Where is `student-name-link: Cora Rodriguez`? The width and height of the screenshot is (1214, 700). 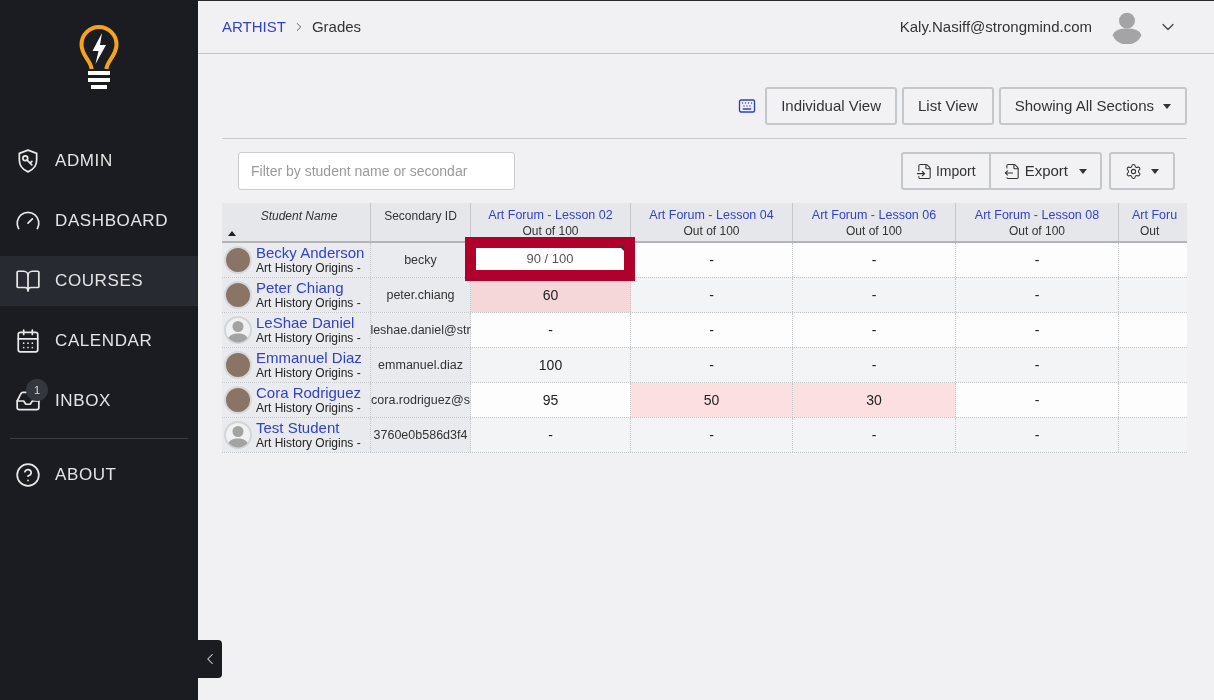 student-name-link: Cora Rodriguez is located at coordinates (309, 392).